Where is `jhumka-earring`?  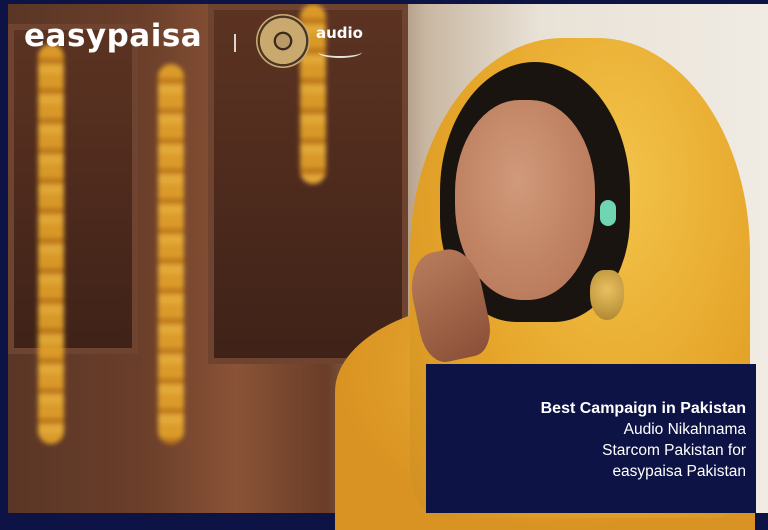 jhumka-earring is located at coordinates (607, 295).